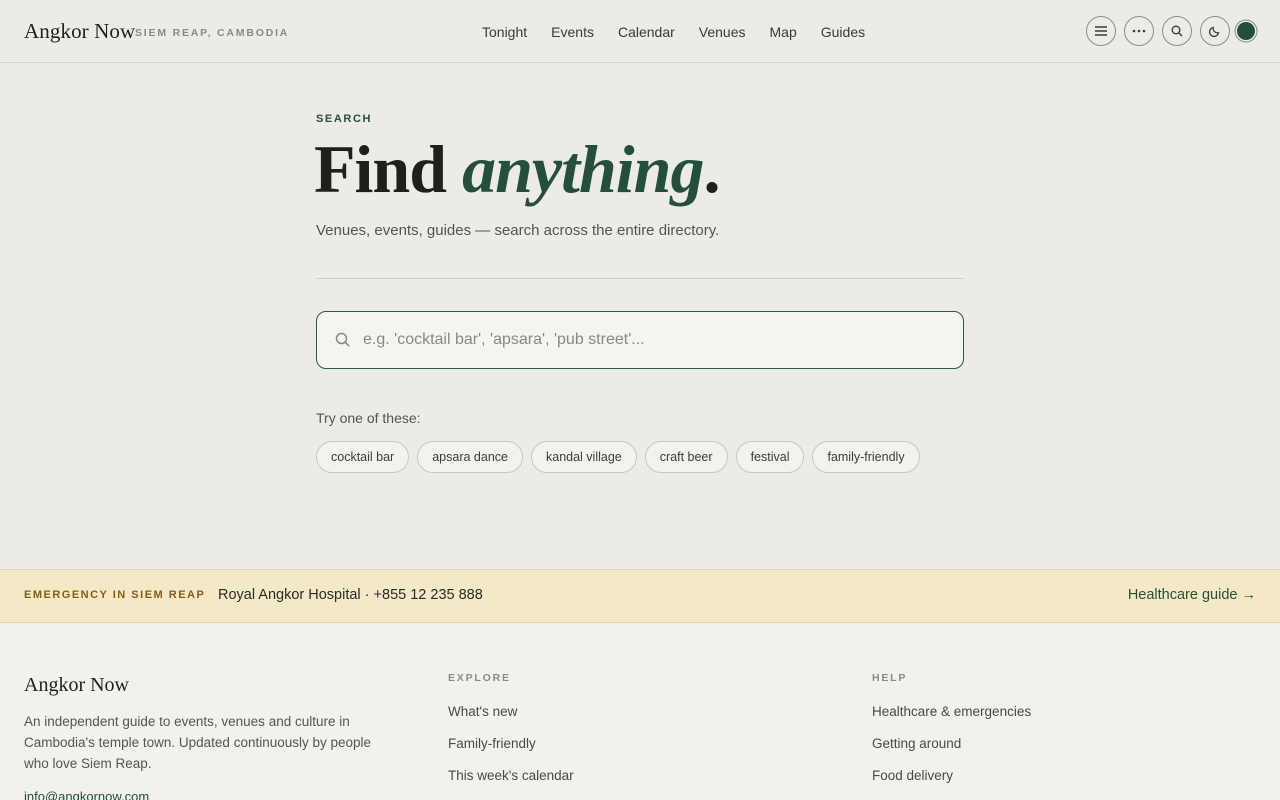 The image size is (1280, 800). I want to click on menu-icon, so click(1101, 31).